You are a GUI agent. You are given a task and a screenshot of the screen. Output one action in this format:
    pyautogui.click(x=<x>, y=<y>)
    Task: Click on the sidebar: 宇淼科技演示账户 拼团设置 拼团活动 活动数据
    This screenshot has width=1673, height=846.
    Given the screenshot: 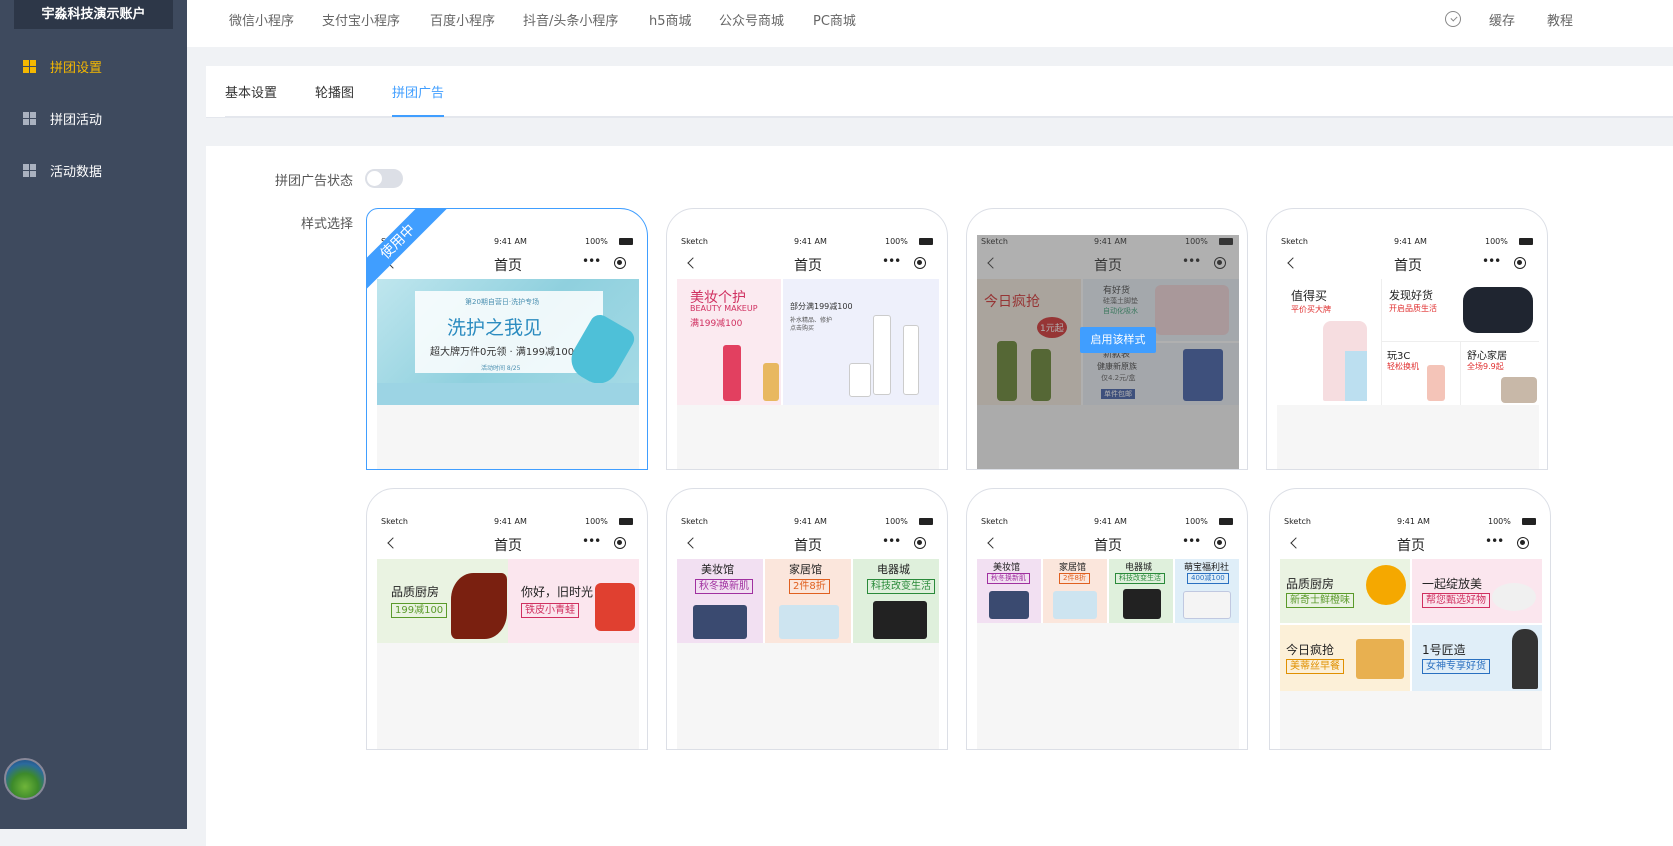 What is the action you would take?
    pyautogui.click(x=93, y=414)
    